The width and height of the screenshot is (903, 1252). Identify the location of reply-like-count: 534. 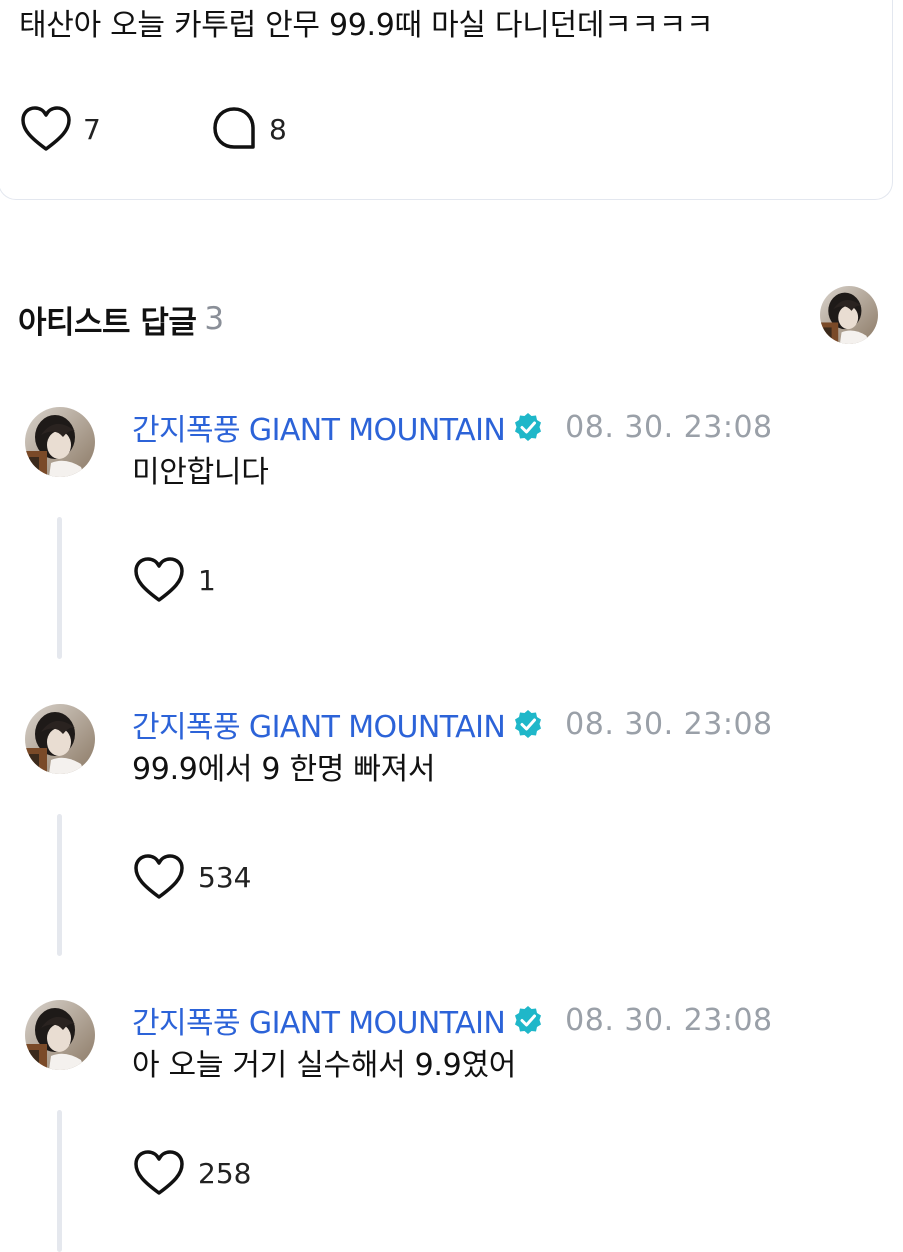
(225, 877).